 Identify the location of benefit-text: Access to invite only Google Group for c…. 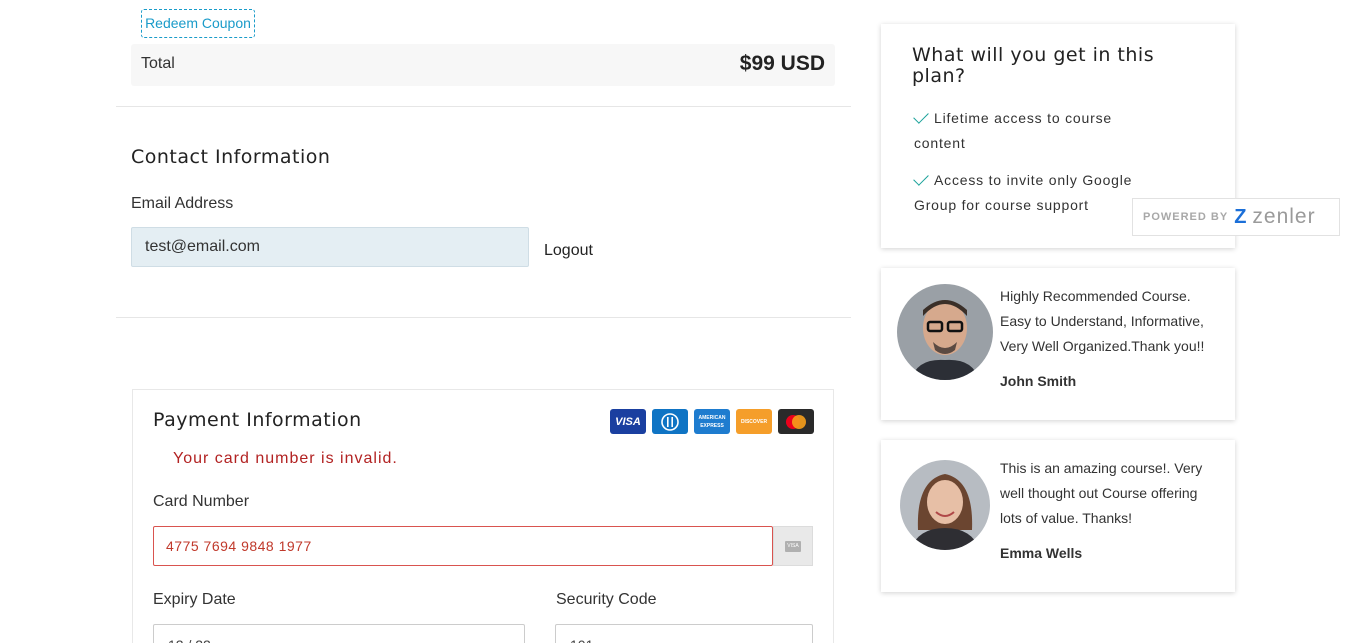
(1023, 192).